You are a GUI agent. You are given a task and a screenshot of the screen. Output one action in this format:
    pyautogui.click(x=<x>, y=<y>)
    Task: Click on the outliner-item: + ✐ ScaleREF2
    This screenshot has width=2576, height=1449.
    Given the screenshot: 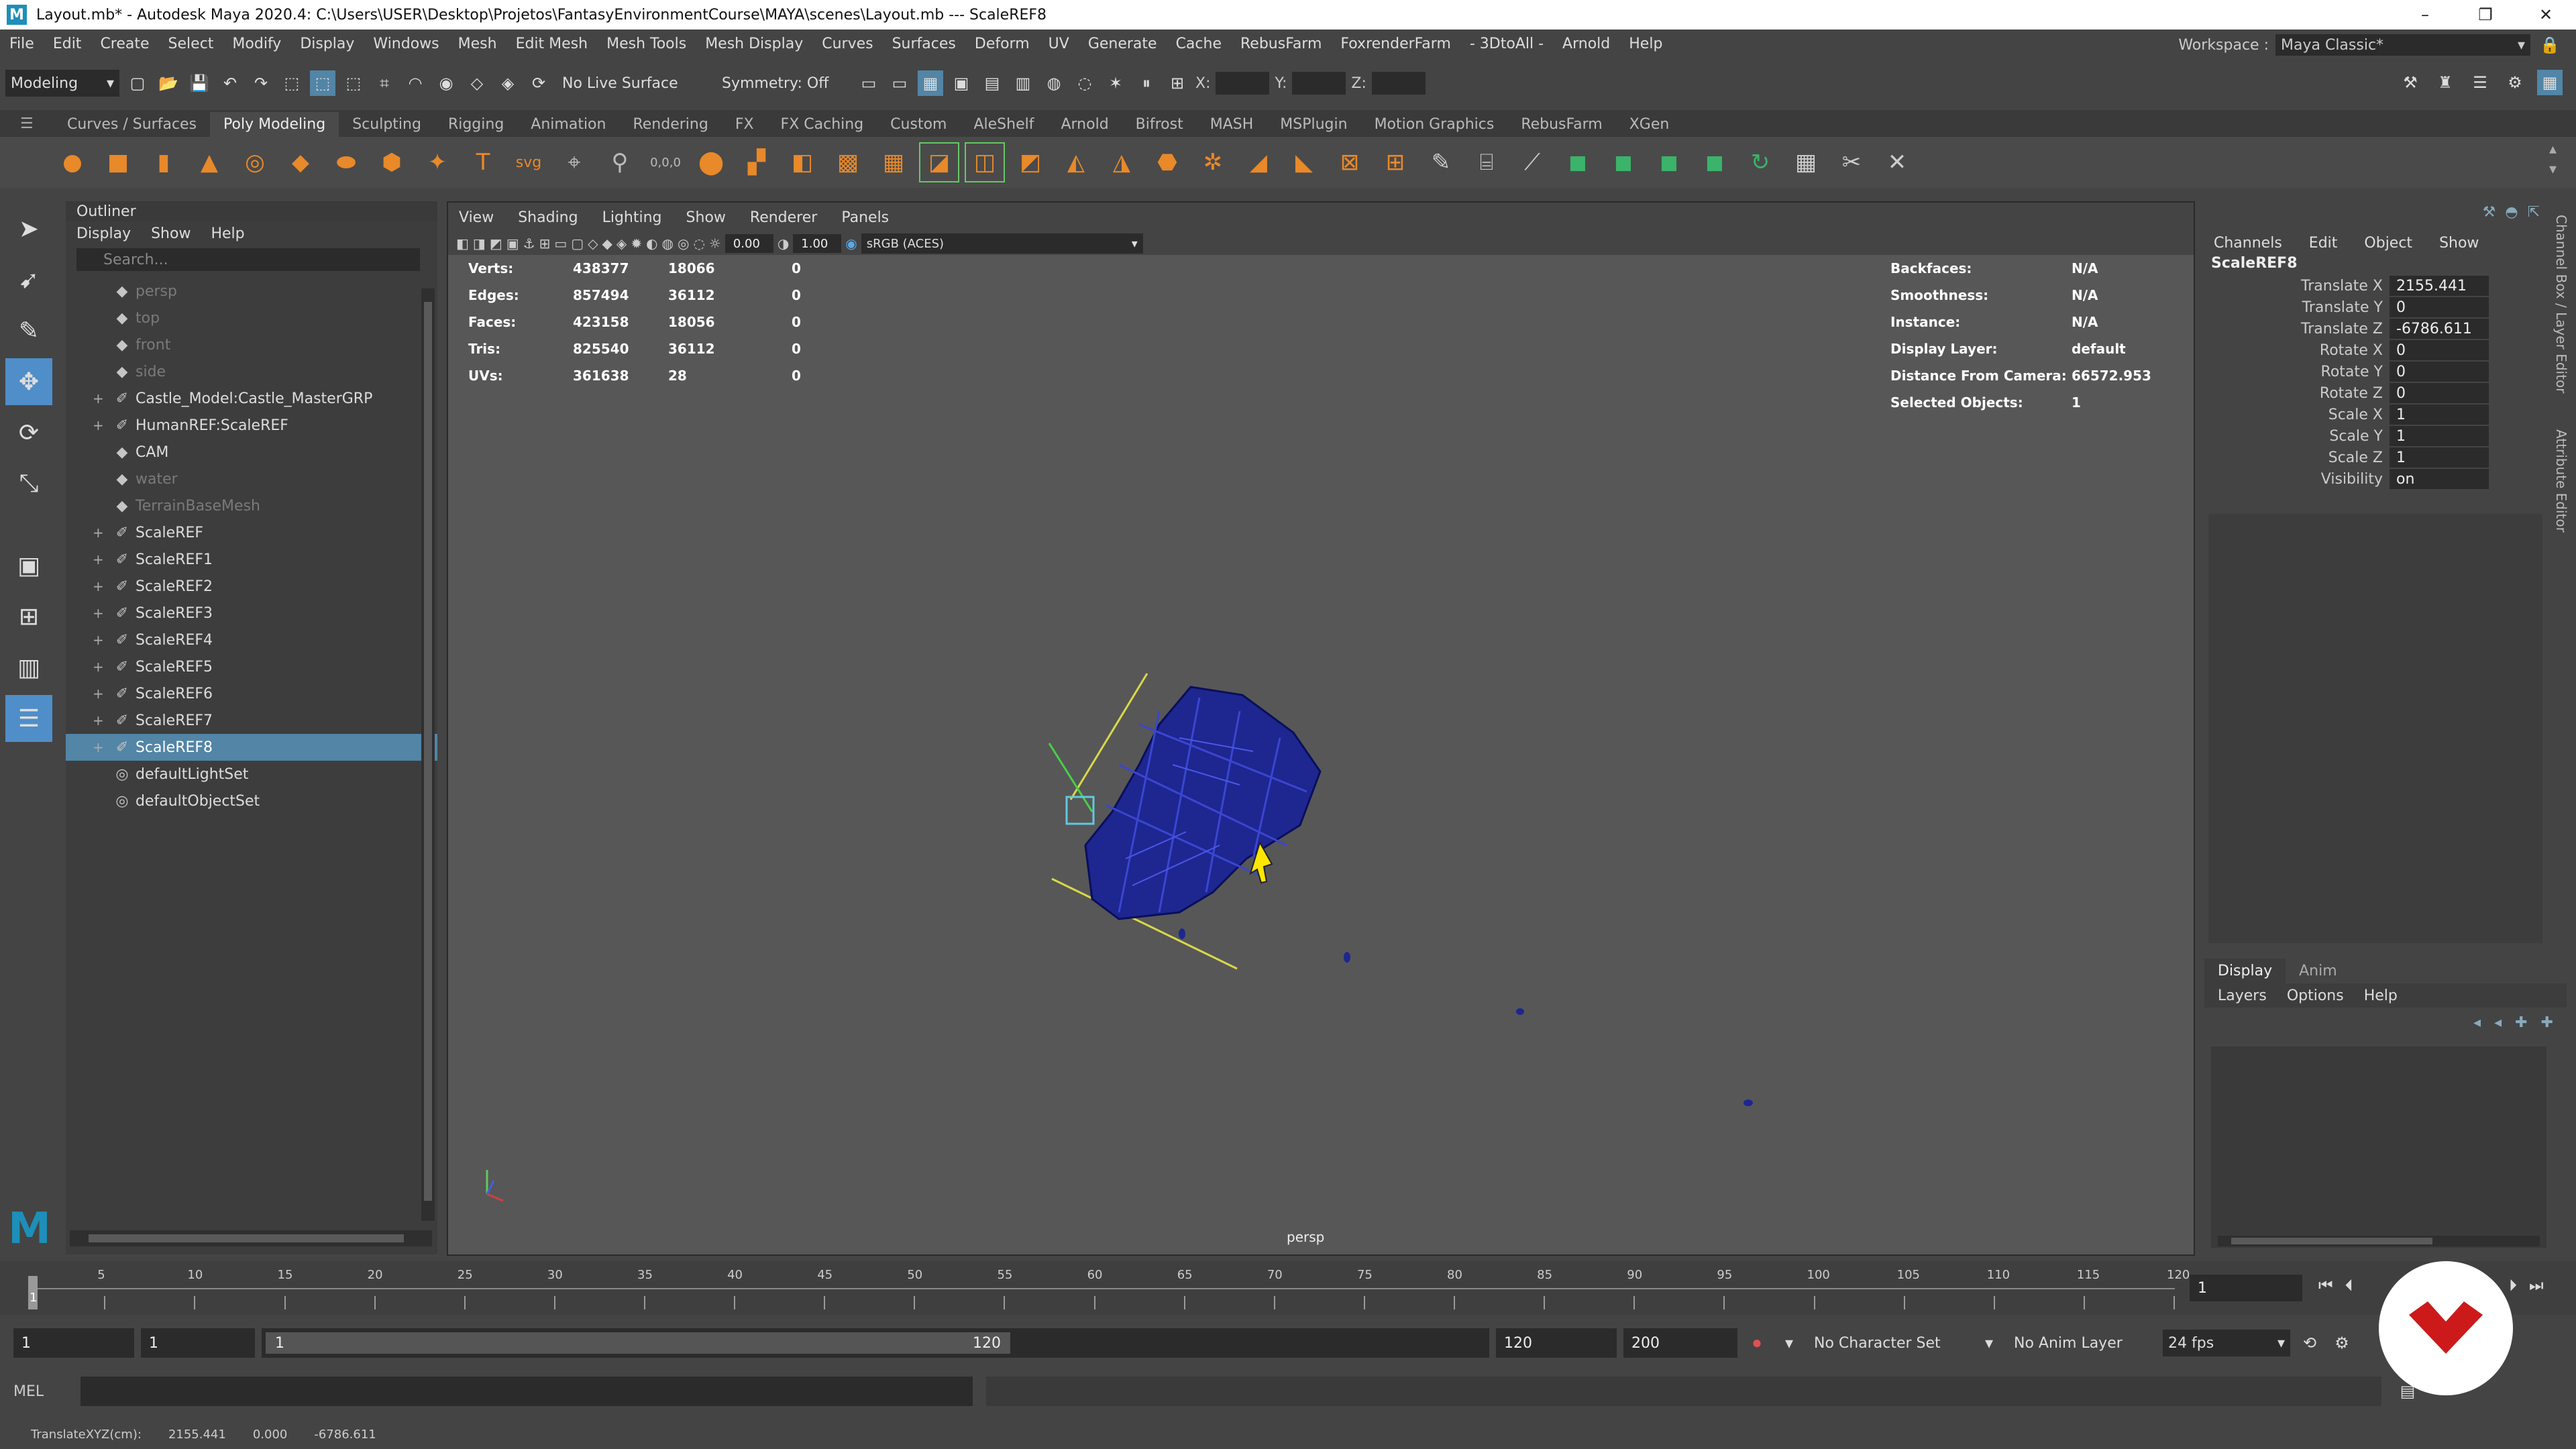 What is the action you would take?
    pyautogui.click(x=251, y=586)
    